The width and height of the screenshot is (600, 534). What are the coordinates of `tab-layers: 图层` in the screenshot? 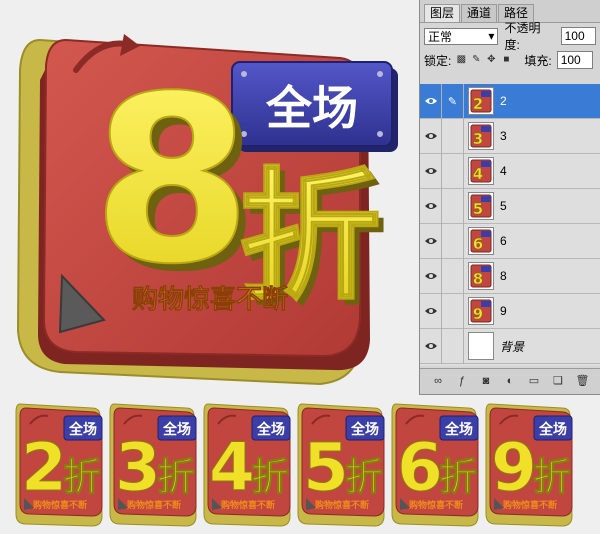 It's located at (442, 13).